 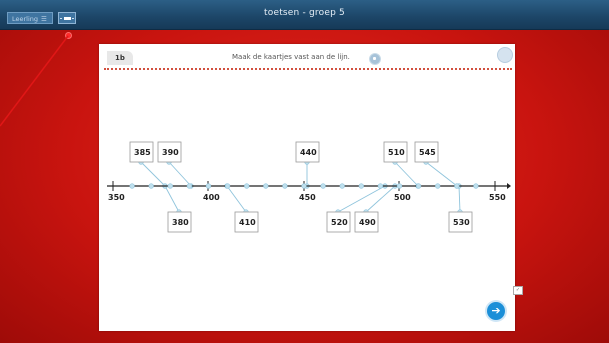 I want to click on number-card: 545, so click(x=426, y=152).